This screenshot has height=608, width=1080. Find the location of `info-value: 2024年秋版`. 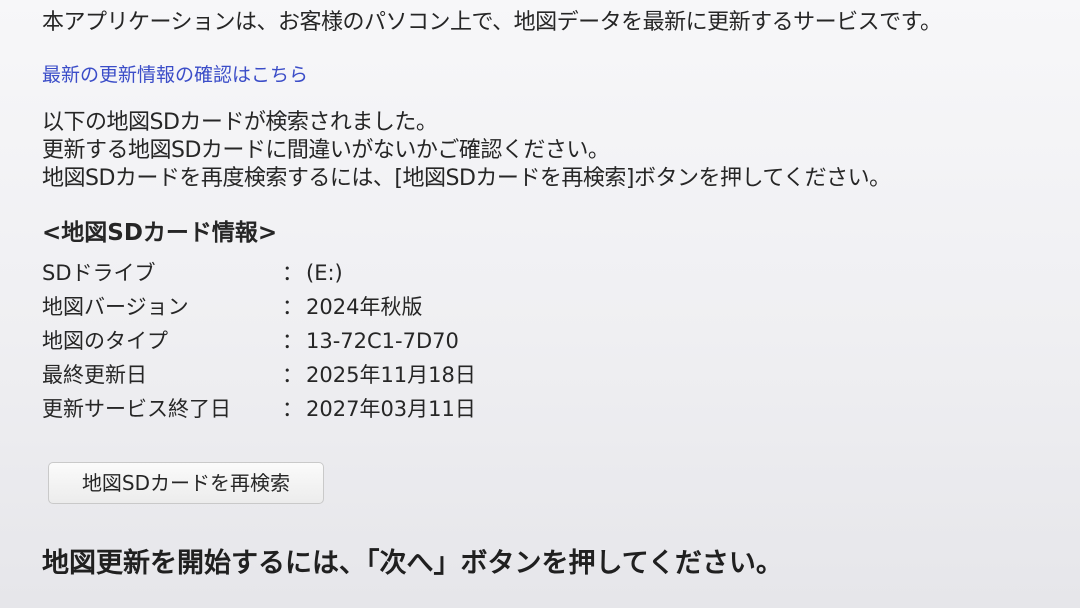

info-value: 2024年秋版 is located at coordinates (364, 307).